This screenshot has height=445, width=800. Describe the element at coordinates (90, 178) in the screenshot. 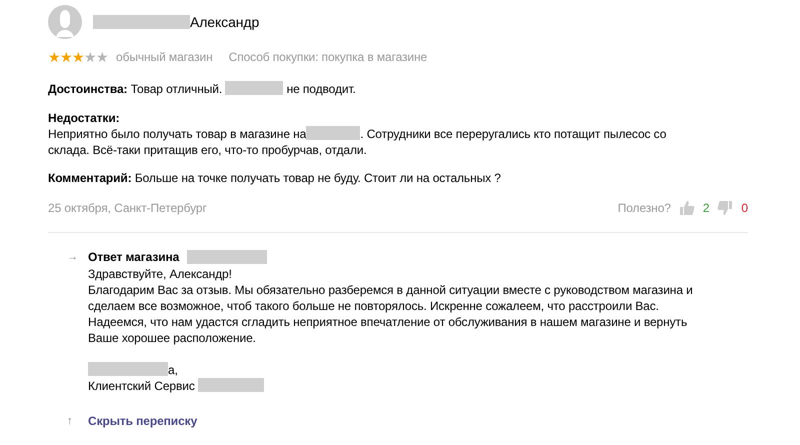

I see `comment-label: Комментарий:` at that location.